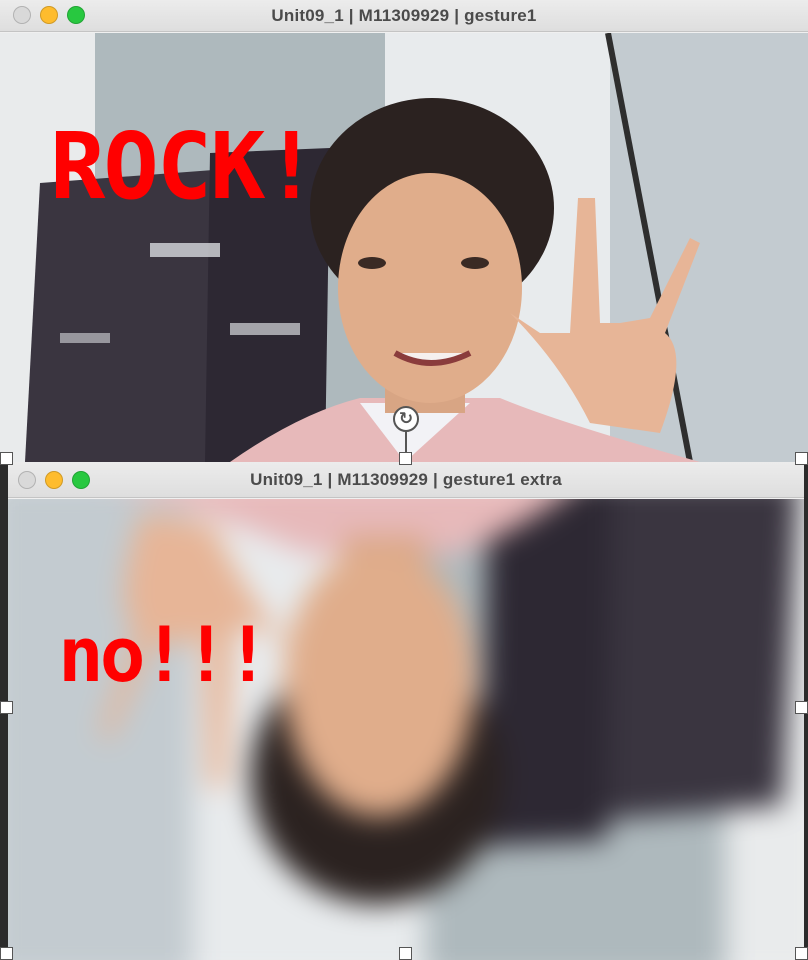 The width and height of the screenshot is (808, 960). What do you see at coordinates (6, 707) in the screenshot?
I see `resize-handle-middle-left` at bounding box center [6, 707].